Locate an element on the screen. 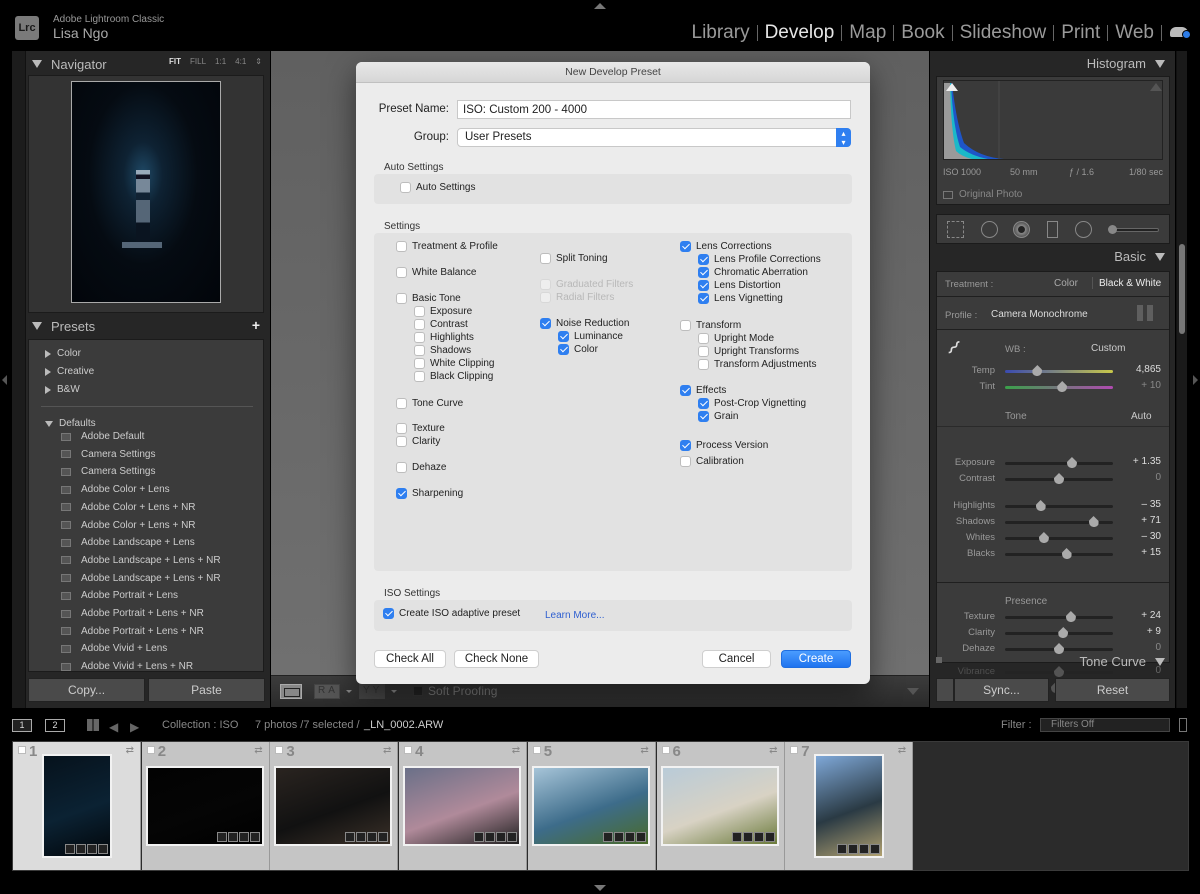 The image size is (1200, 894). scrollbar-thumb is located at coordinates (1182, 289).